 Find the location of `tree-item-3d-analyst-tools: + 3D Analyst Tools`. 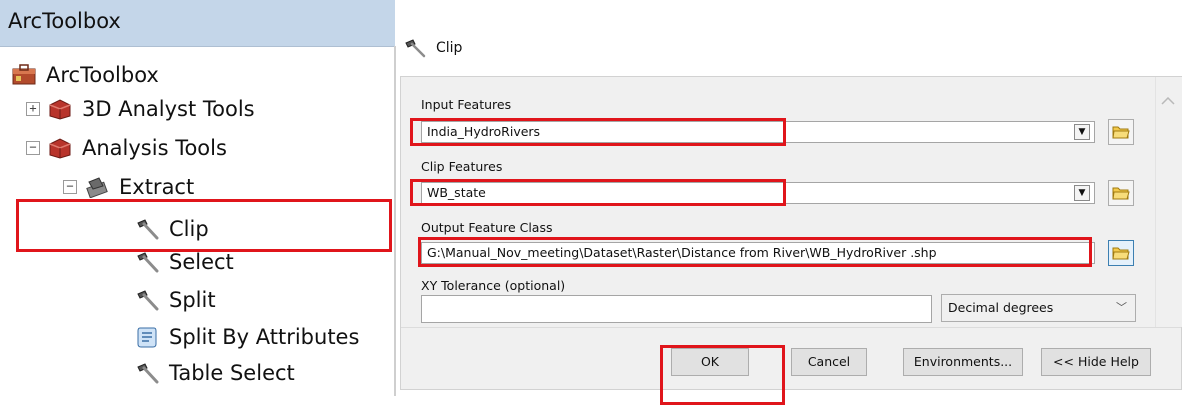

tree-item-3d-analyst-tools: + 3D Analyst Tools is located at coordinates (140, 109).